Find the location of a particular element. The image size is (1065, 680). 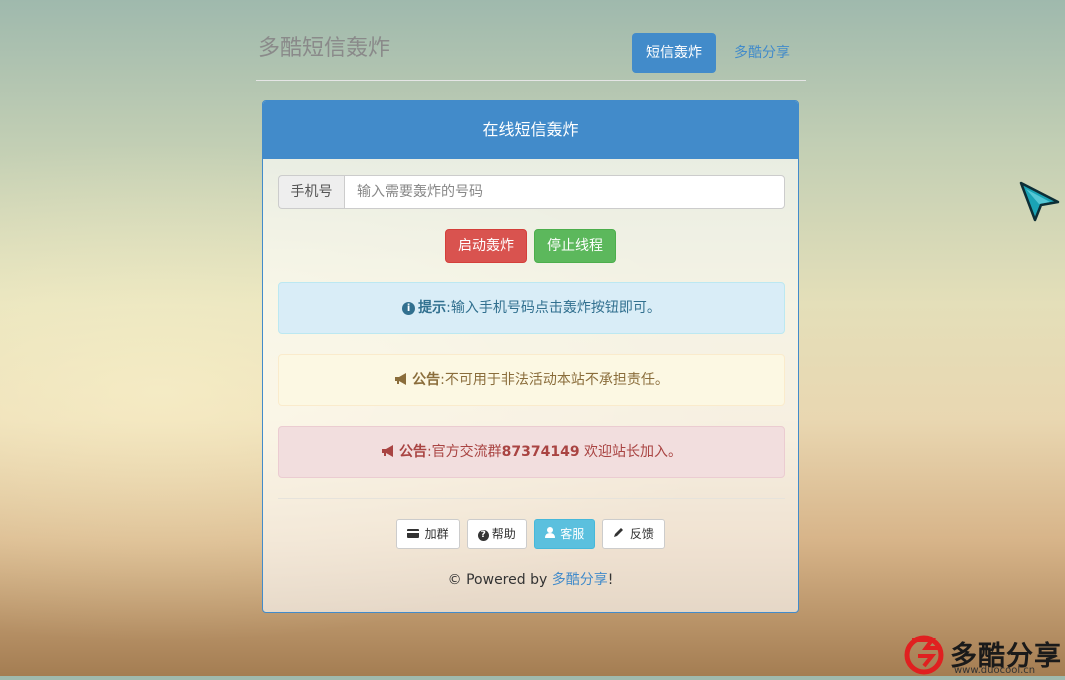

mouse-cursor-icon is located at coordinates (1040, 204).